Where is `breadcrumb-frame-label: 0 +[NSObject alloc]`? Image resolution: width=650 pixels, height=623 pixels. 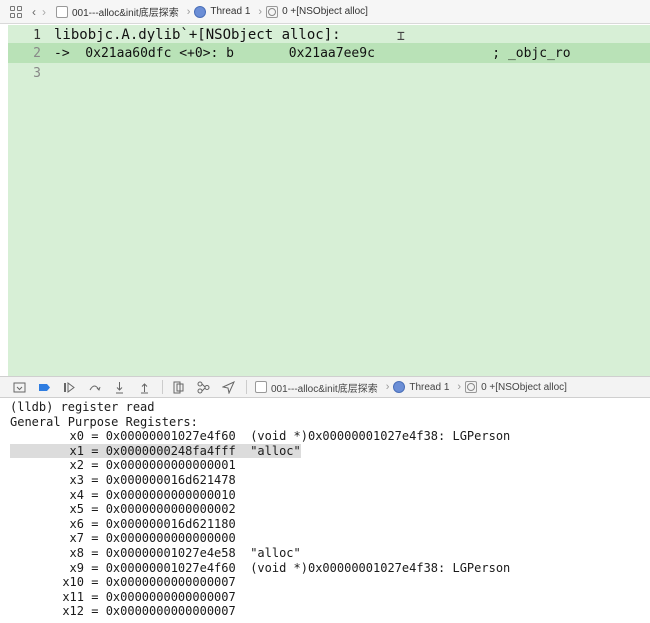
breadcrumb-frame-label: 0 +[NSObject alloc] is located at coordinates (325, 11).